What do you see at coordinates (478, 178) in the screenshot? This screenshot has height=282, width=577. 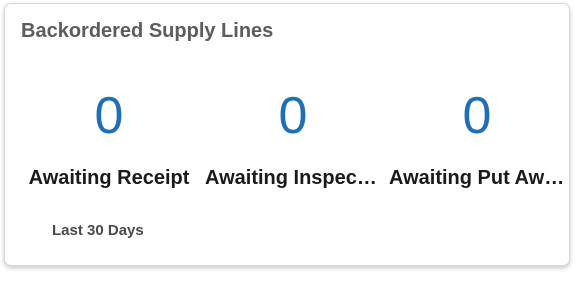 I see `metric-label: Awaiting Put Away` at bounding box center [478, 178].